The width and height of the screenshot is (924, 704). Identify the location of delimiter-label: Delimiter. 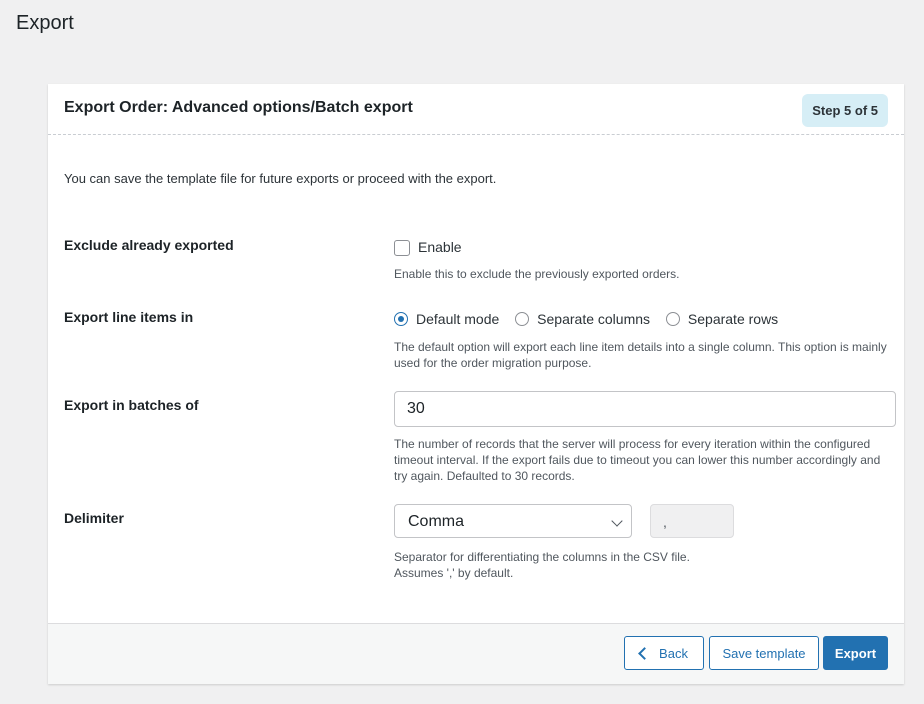
(94, 518).